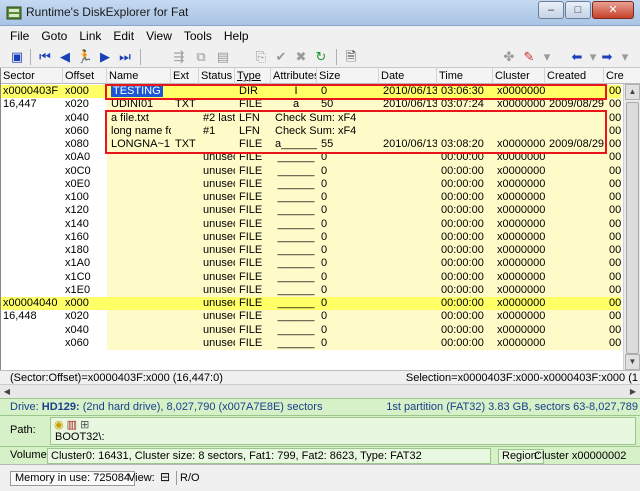  What do you see at coordinates (320, 391) in the screenshot?
I see `horizontal-scrollbar: ◀ ▶` at bounding box center [320, 391].